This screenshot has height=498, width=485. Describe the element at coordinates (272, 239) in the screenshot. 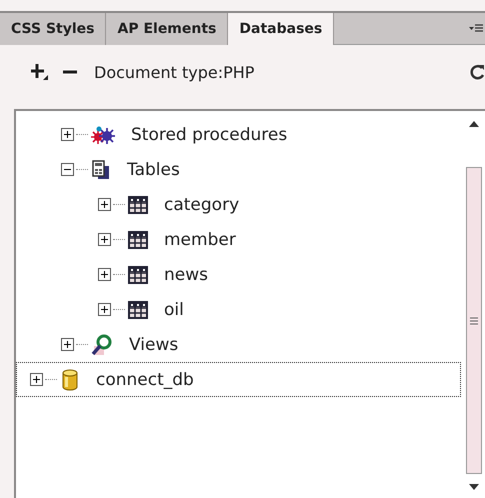

I see `tree-item: member` at that location.